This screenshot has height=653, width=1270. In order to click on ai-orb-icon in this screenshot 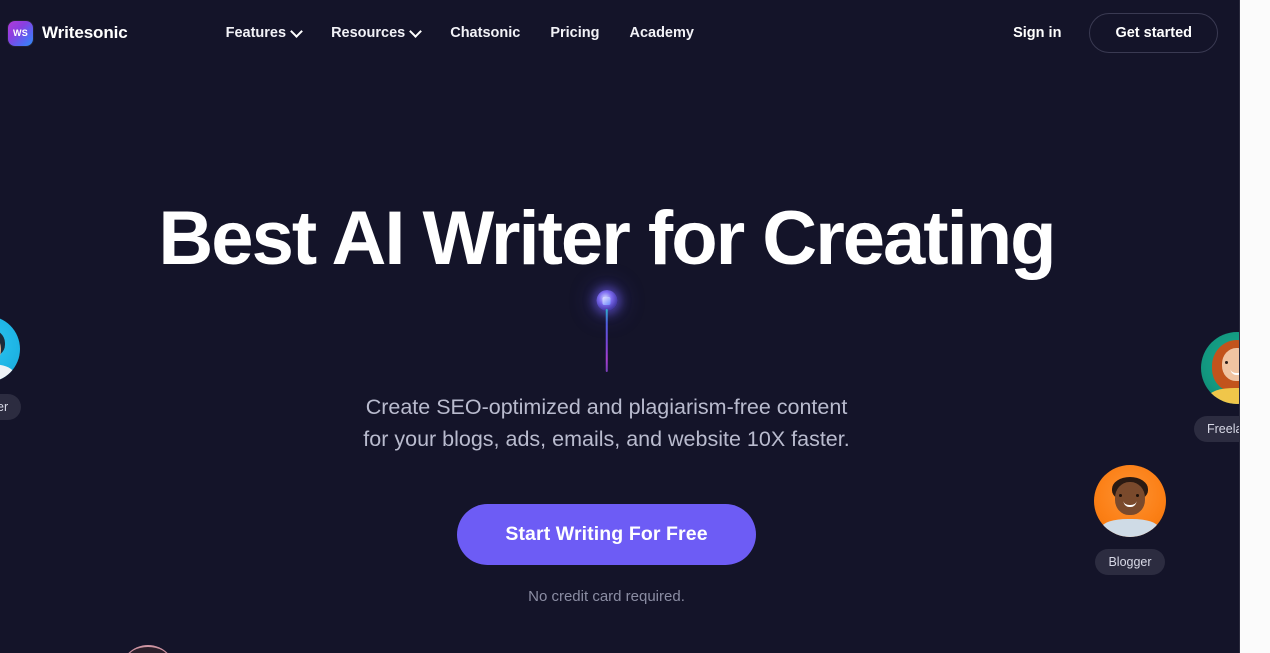, I will do `click(606, 301)`.